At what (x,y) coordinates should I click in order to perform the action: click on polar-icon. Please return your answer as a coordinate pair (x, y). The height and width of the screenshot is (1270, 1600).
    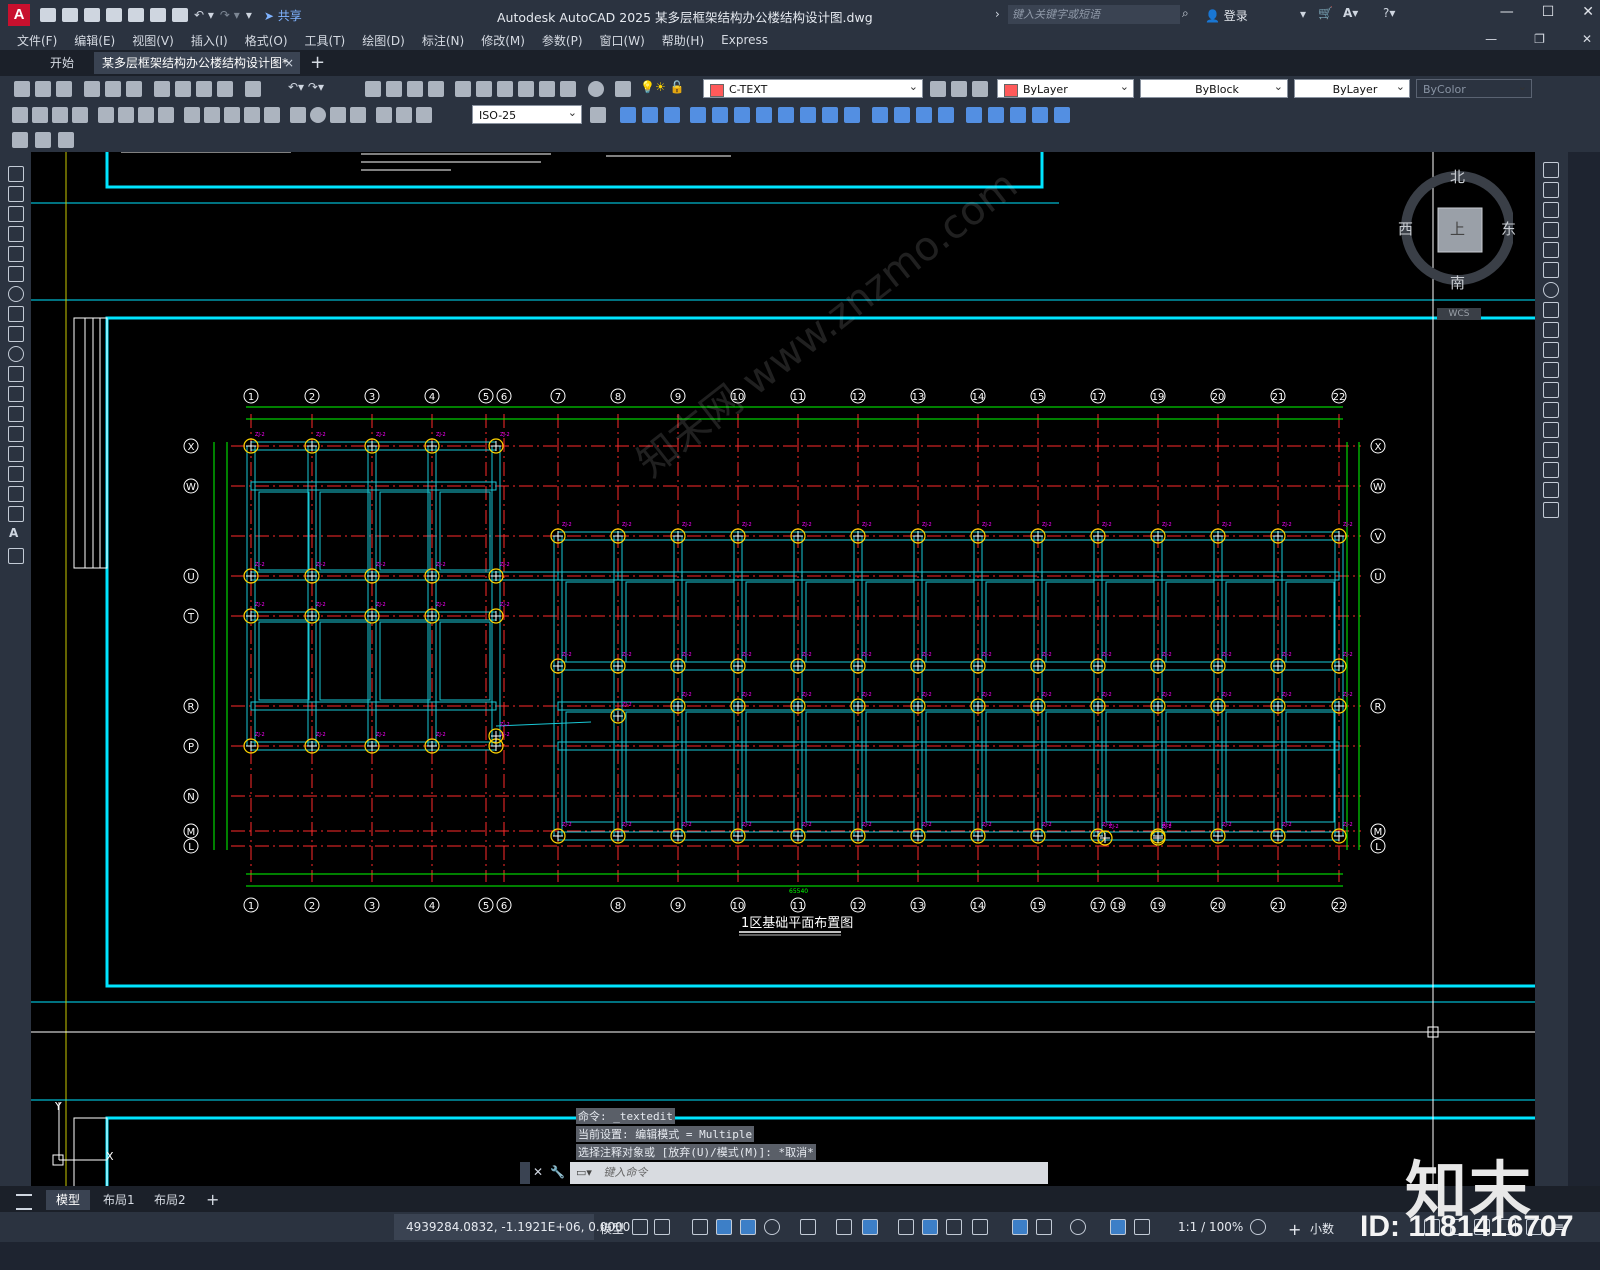
    Looking at the image, I should click on (772, 1227).